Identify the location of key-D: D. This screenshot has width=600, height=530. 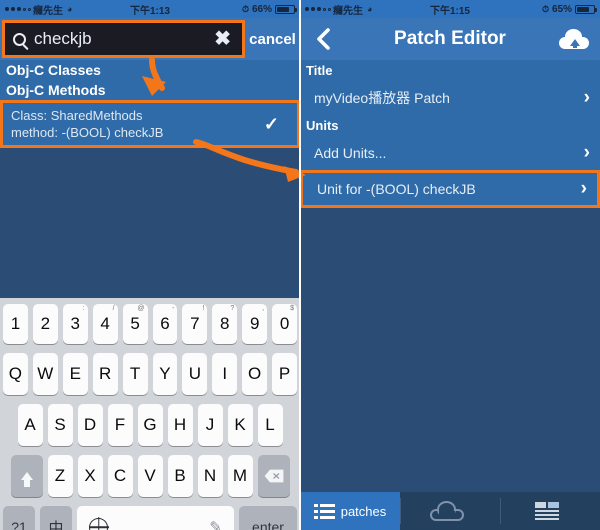
(90, 425).